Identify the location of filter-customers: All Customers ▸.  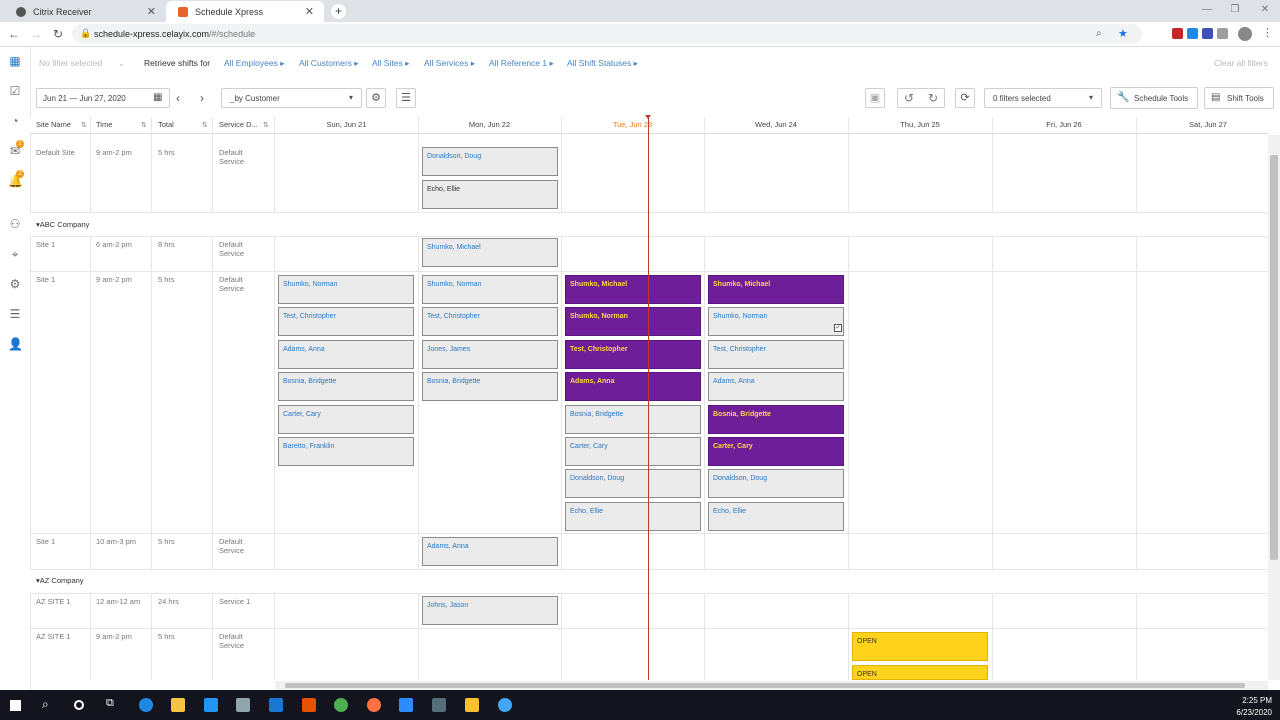
(329, 63).